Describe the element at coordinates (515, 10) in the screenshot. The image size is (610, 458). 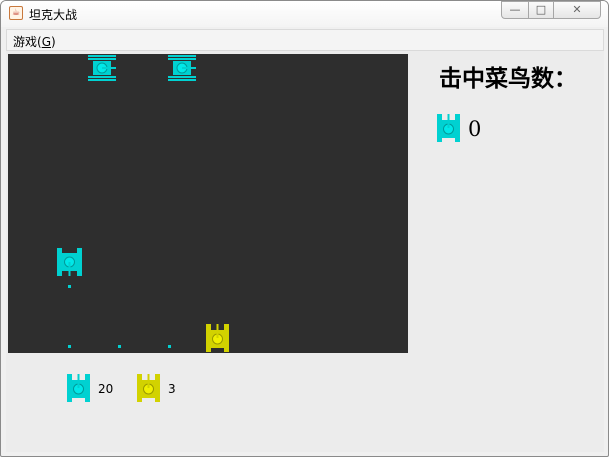
I see `minimize-button: —` at that location.